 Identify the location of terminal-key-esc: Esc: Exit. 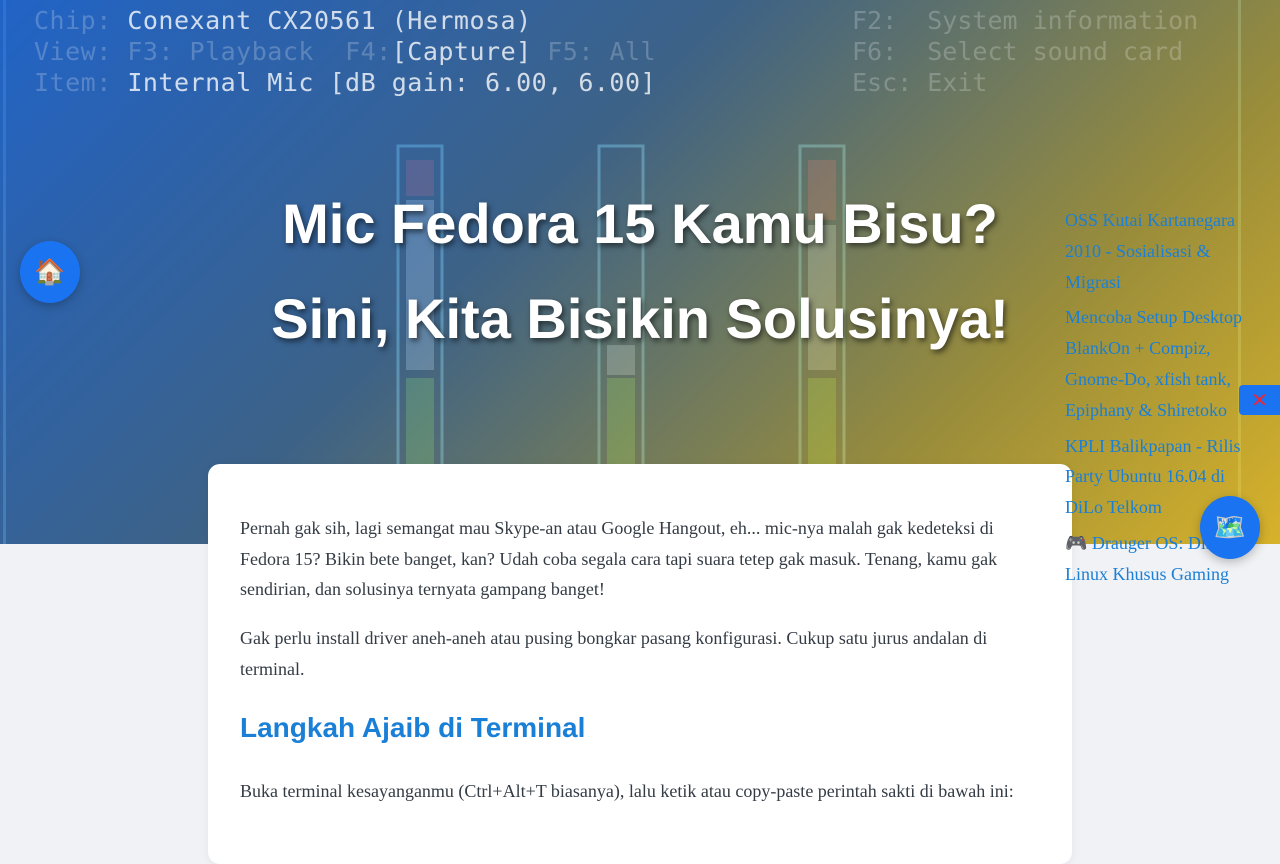
(920, 82).